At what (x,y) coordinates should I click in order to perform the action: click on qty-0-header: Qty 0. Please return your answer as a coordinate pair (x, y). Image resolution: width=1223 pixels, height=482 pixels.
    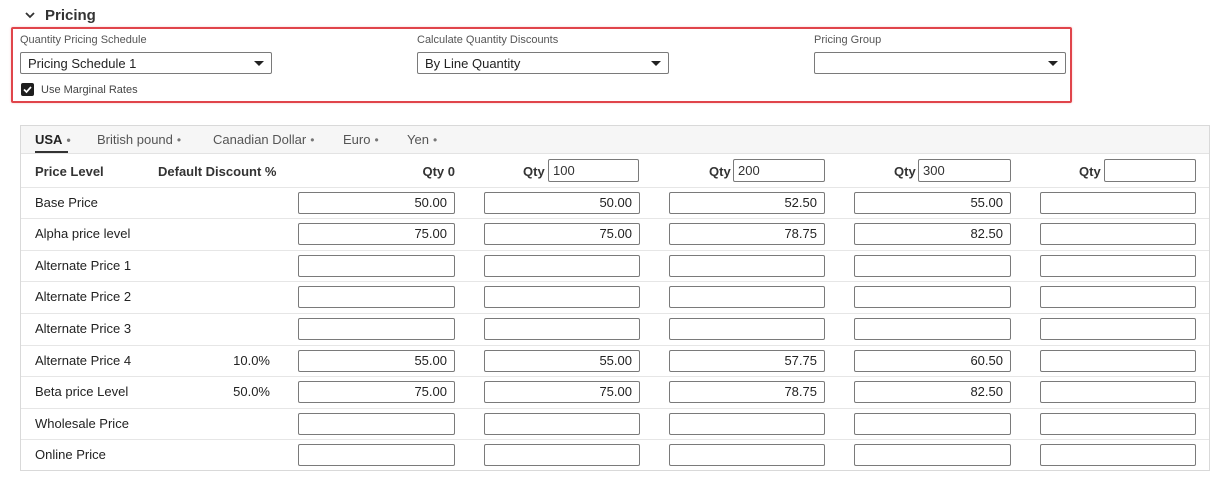
    Looking at the image, I should click on (438, 171).